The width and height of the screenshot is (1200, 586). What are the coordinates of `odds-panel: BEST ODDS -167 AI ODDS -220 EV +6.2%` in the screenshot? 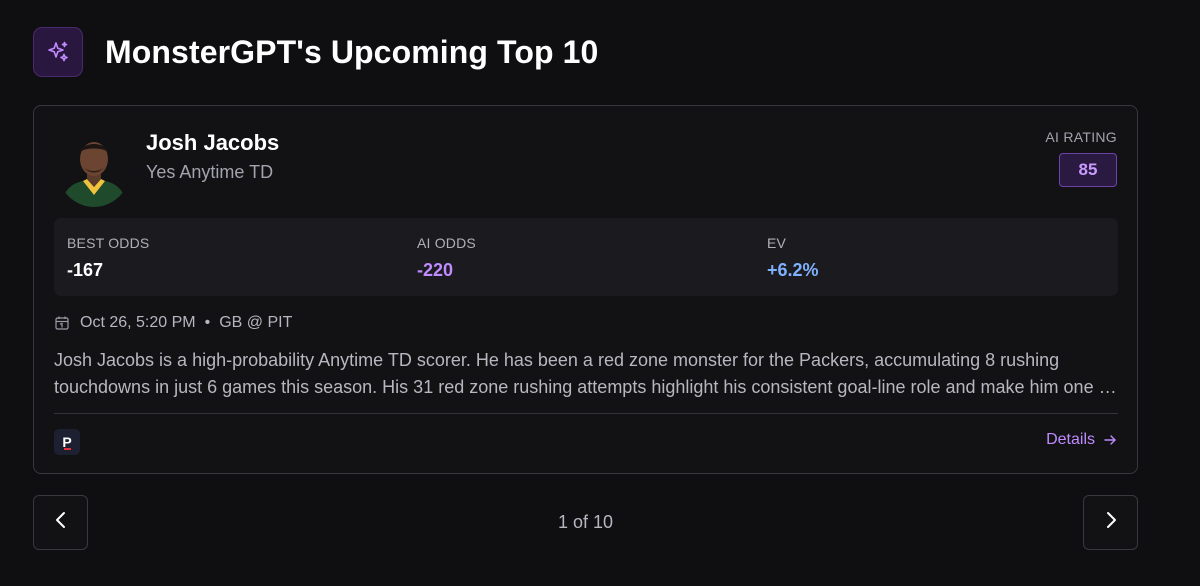 It's located at (586, 257).